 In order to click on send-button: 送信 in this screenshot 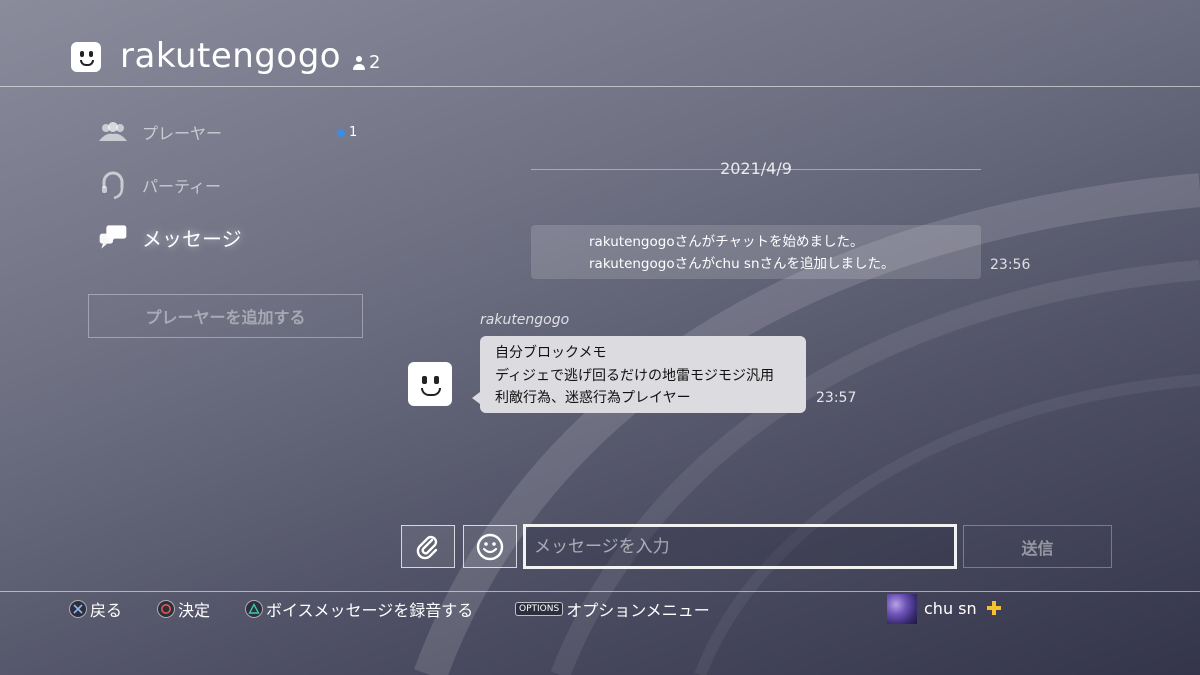, I will do `click(1037, 546)`.